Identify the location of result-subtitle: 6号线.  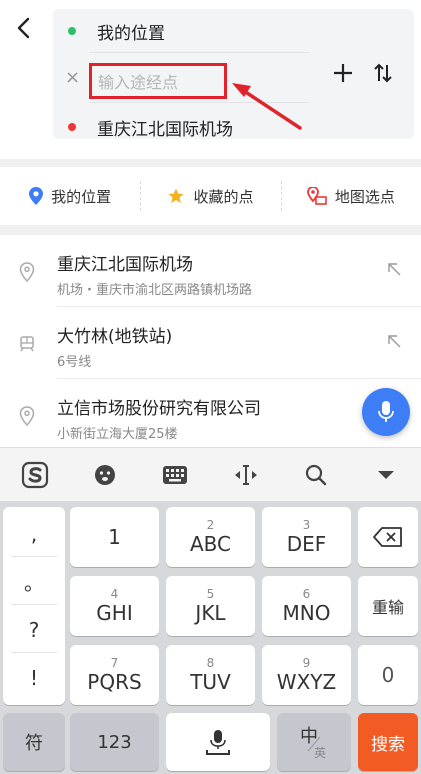
(74, 362).